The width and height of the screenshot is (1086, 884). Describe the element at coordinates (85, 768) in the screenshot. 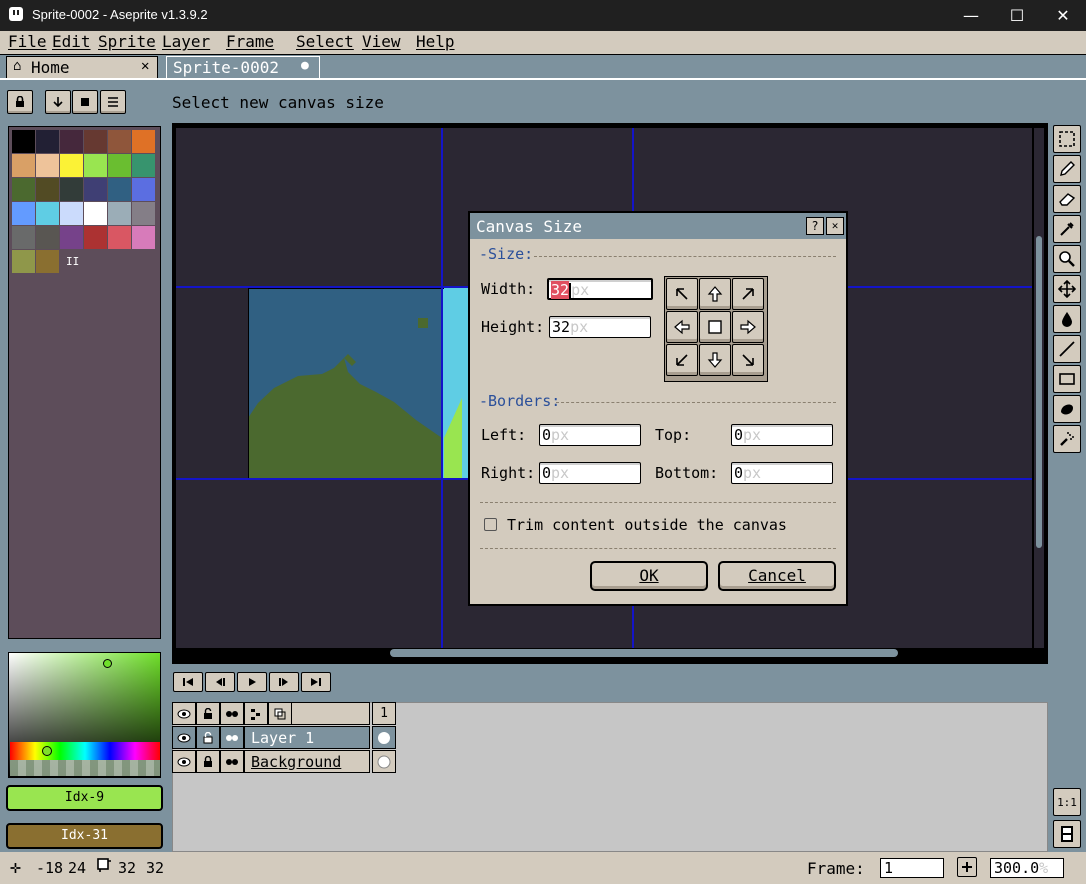

I see `alpha-slider` at that location.